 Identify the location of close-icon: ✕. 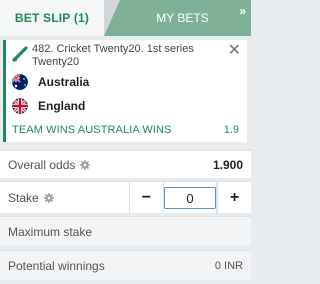
(234, 51).